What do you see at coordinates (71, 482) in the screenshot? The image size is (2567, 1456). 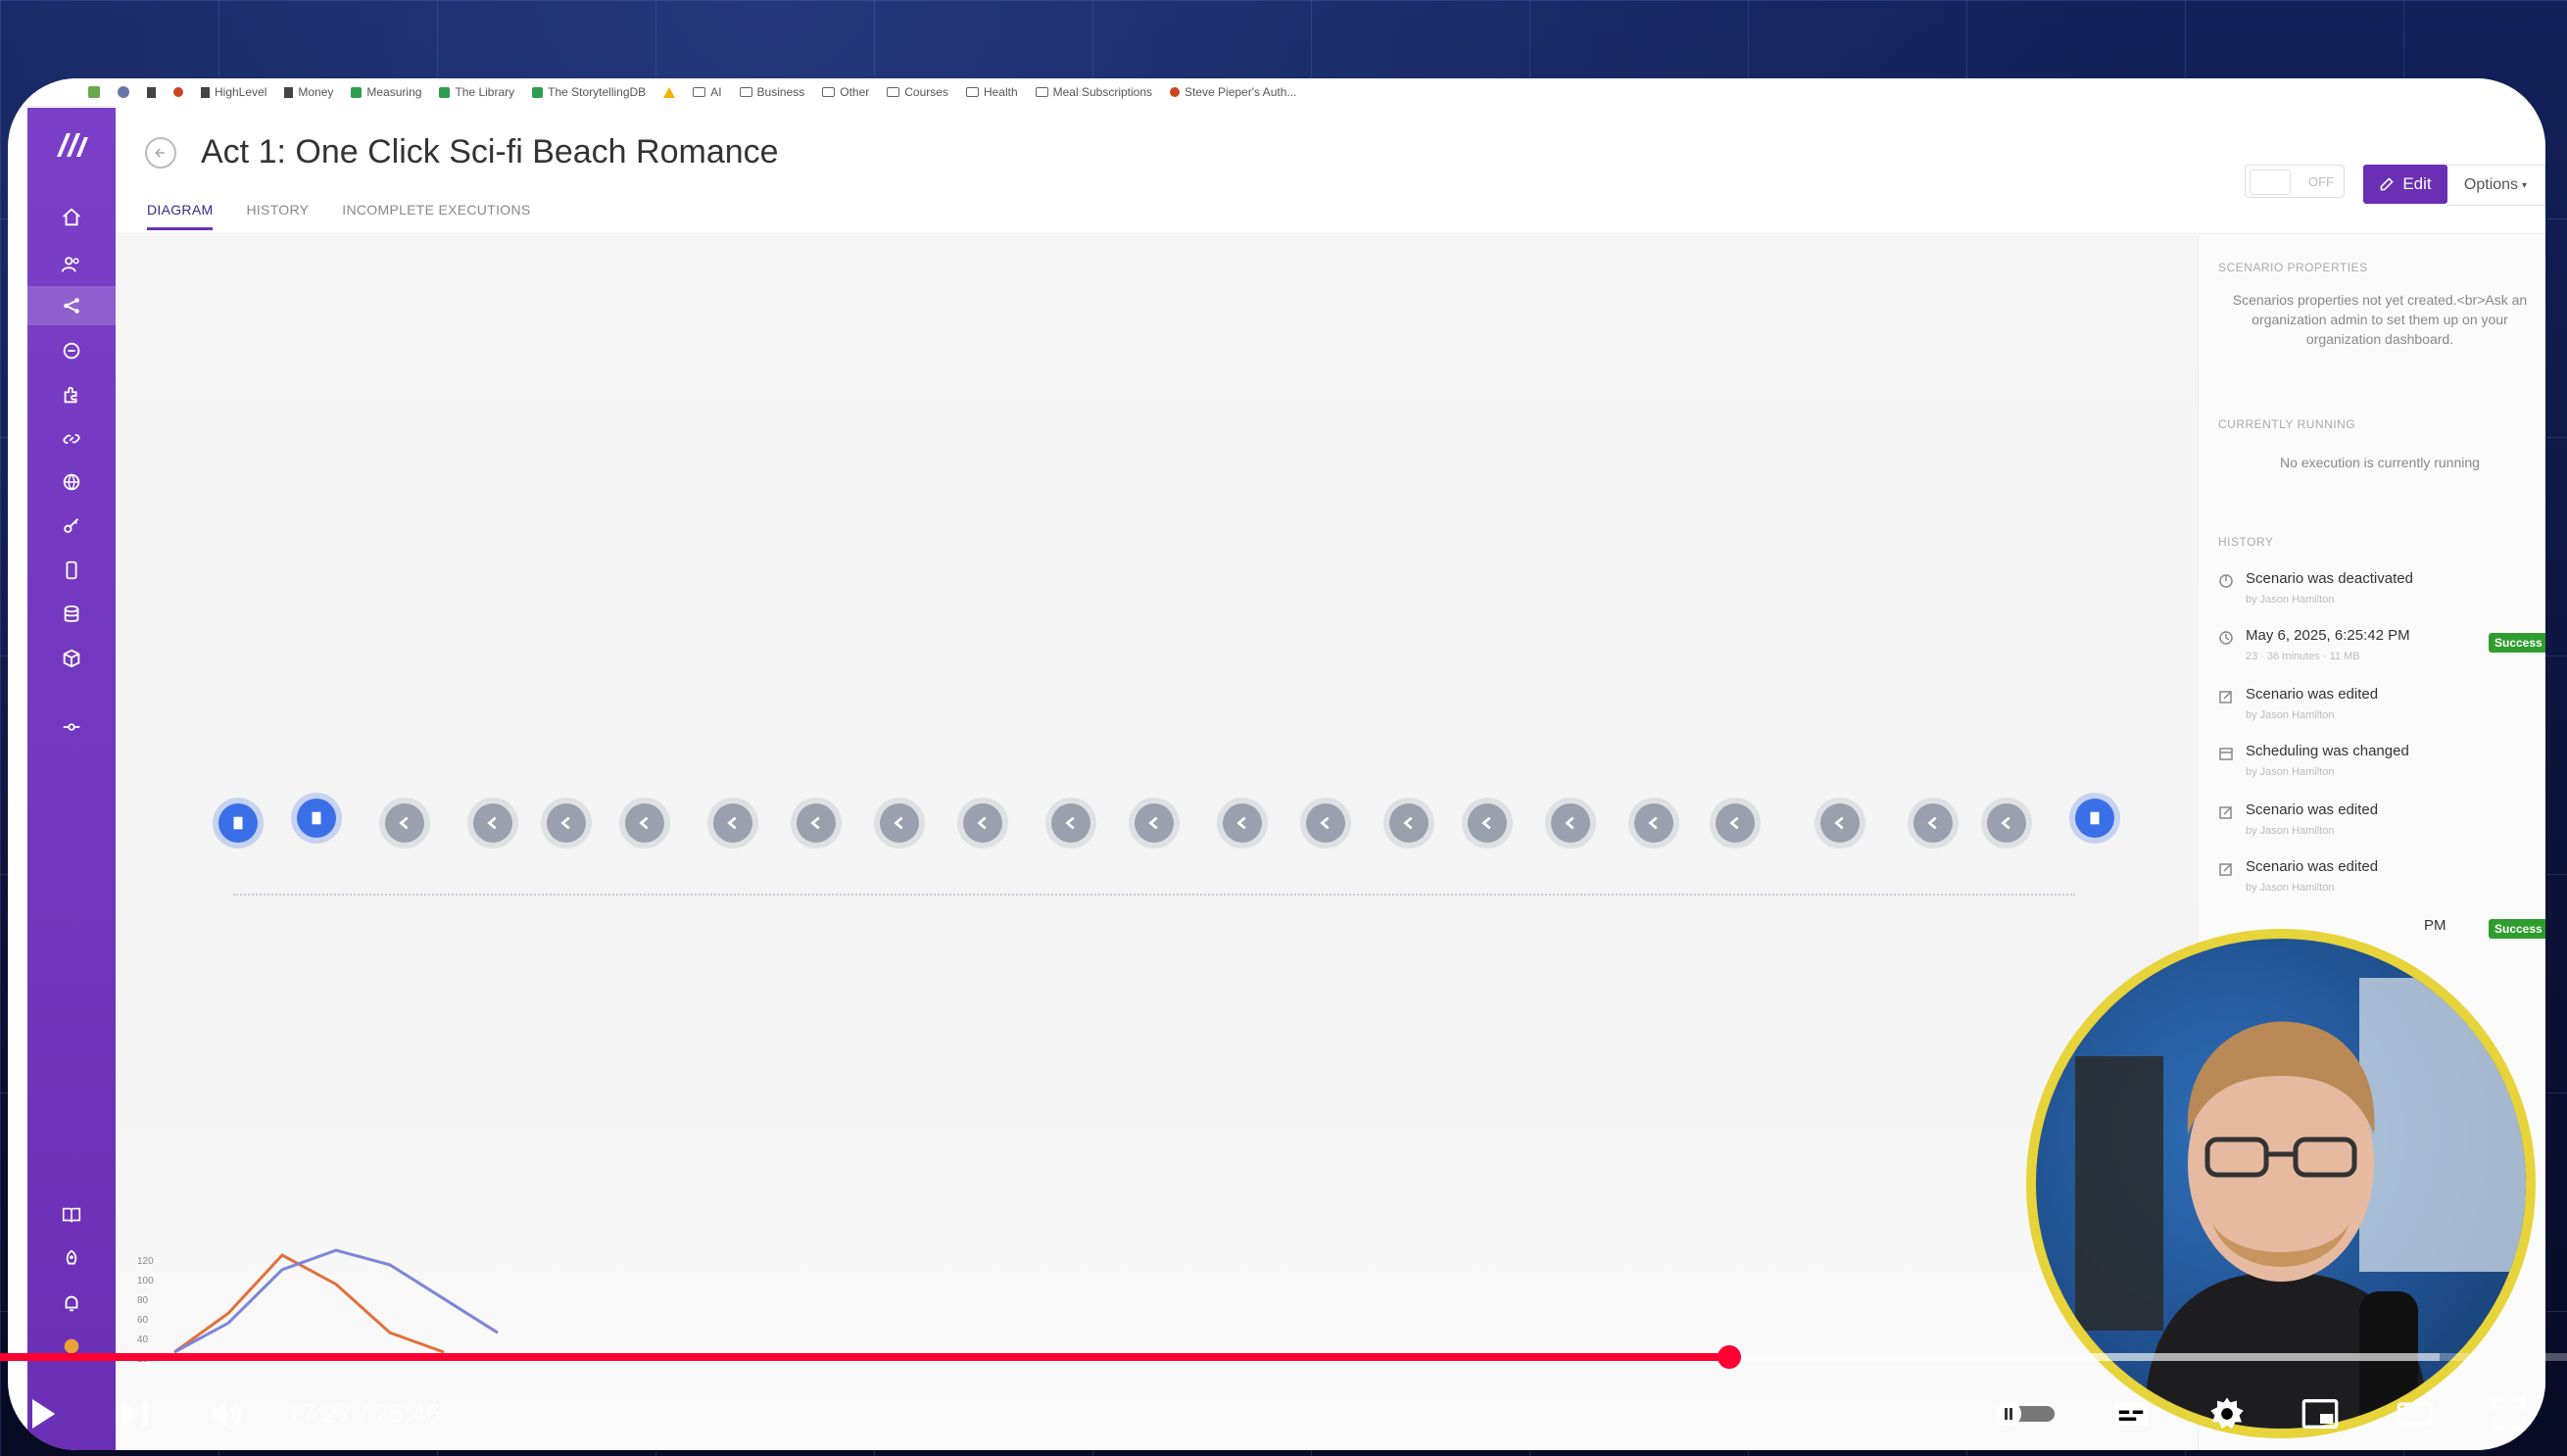 I see `globe-icon` at bounding box center [71, 482].